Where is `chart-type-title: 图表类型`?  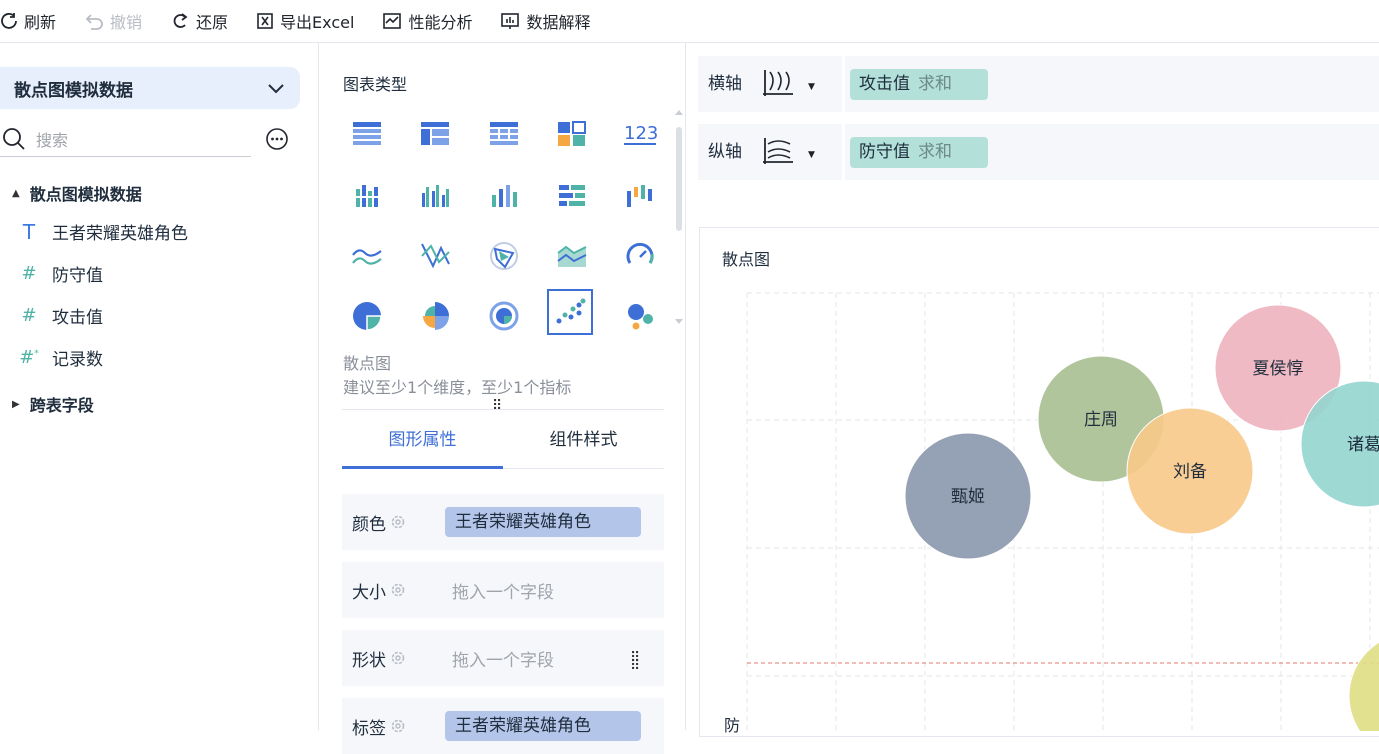 chart-type-title: 图表类型 is located at coordinates (375, 84).